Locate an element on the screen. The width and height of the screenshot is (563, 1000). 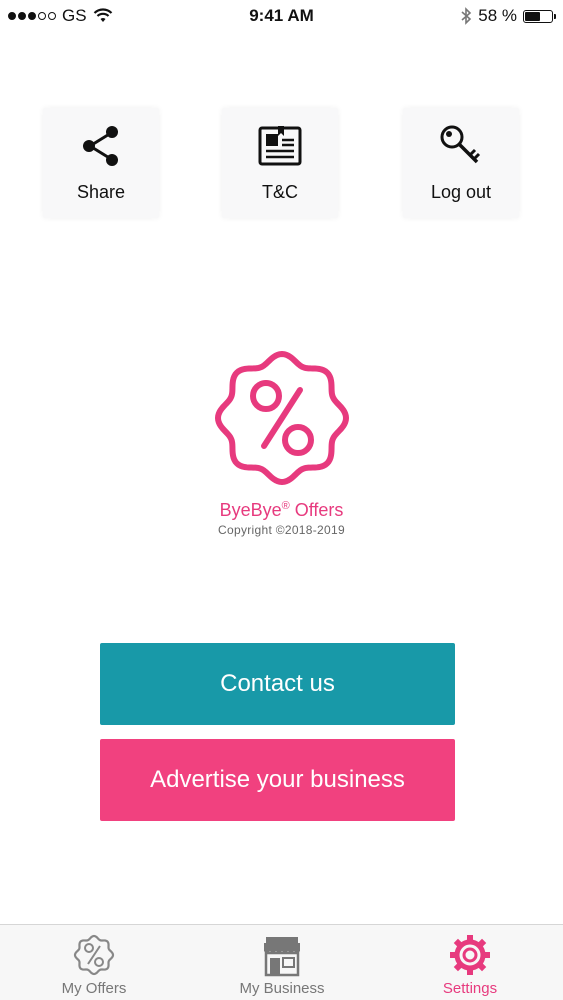
tab-settings-label: Settings is located at coordinates (470, 988).